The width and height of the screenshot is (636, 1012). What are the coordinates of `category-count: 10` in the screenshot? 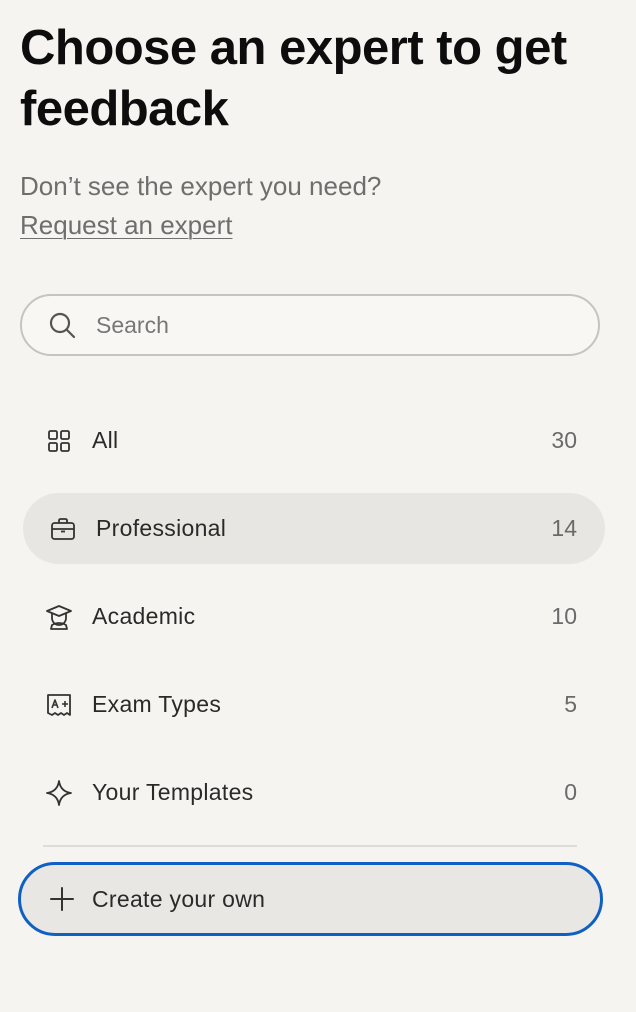 It's located at (564, 616).